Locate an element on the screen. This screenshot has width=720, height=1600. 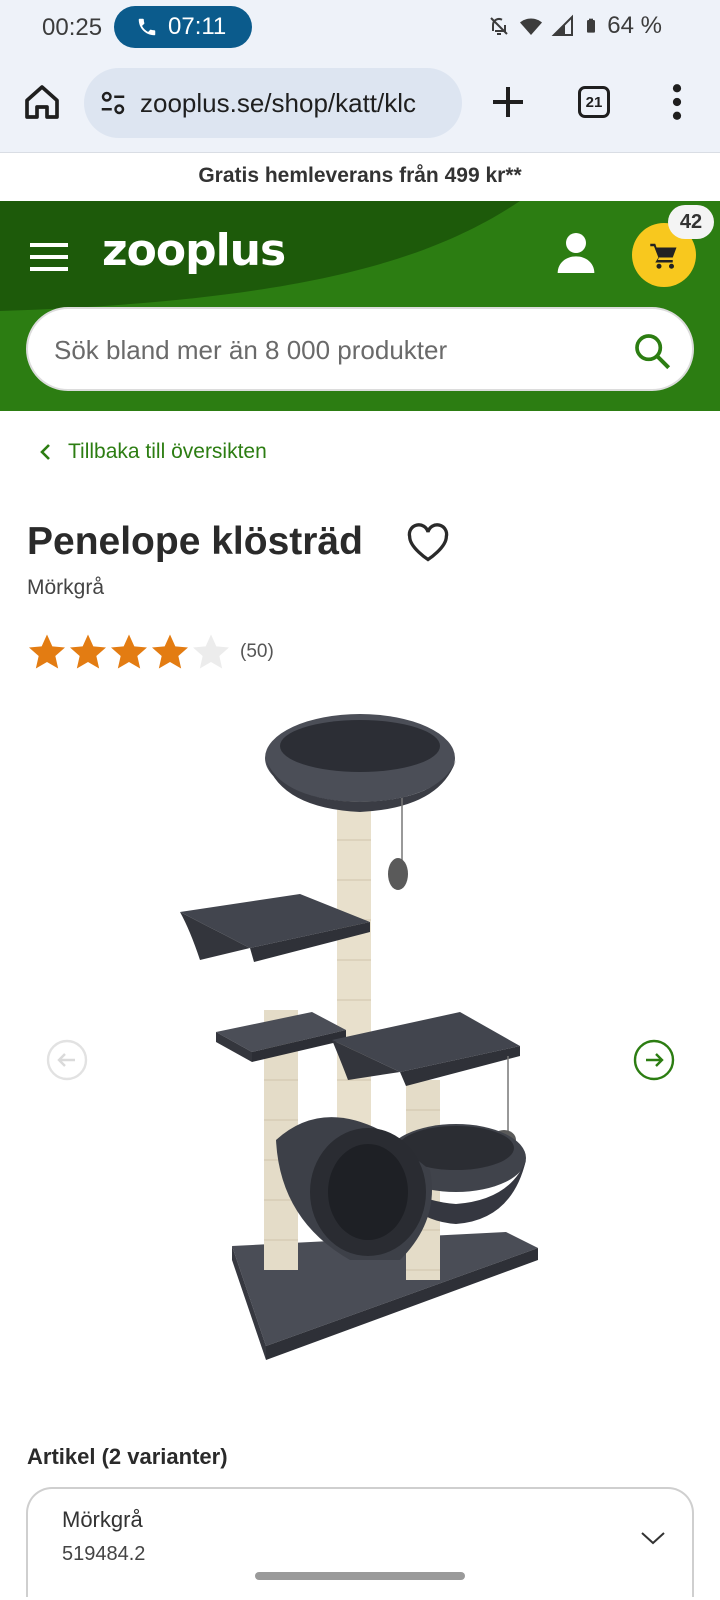
ongoing-call-chip: 07:11 is located at coordinates (183, 27).